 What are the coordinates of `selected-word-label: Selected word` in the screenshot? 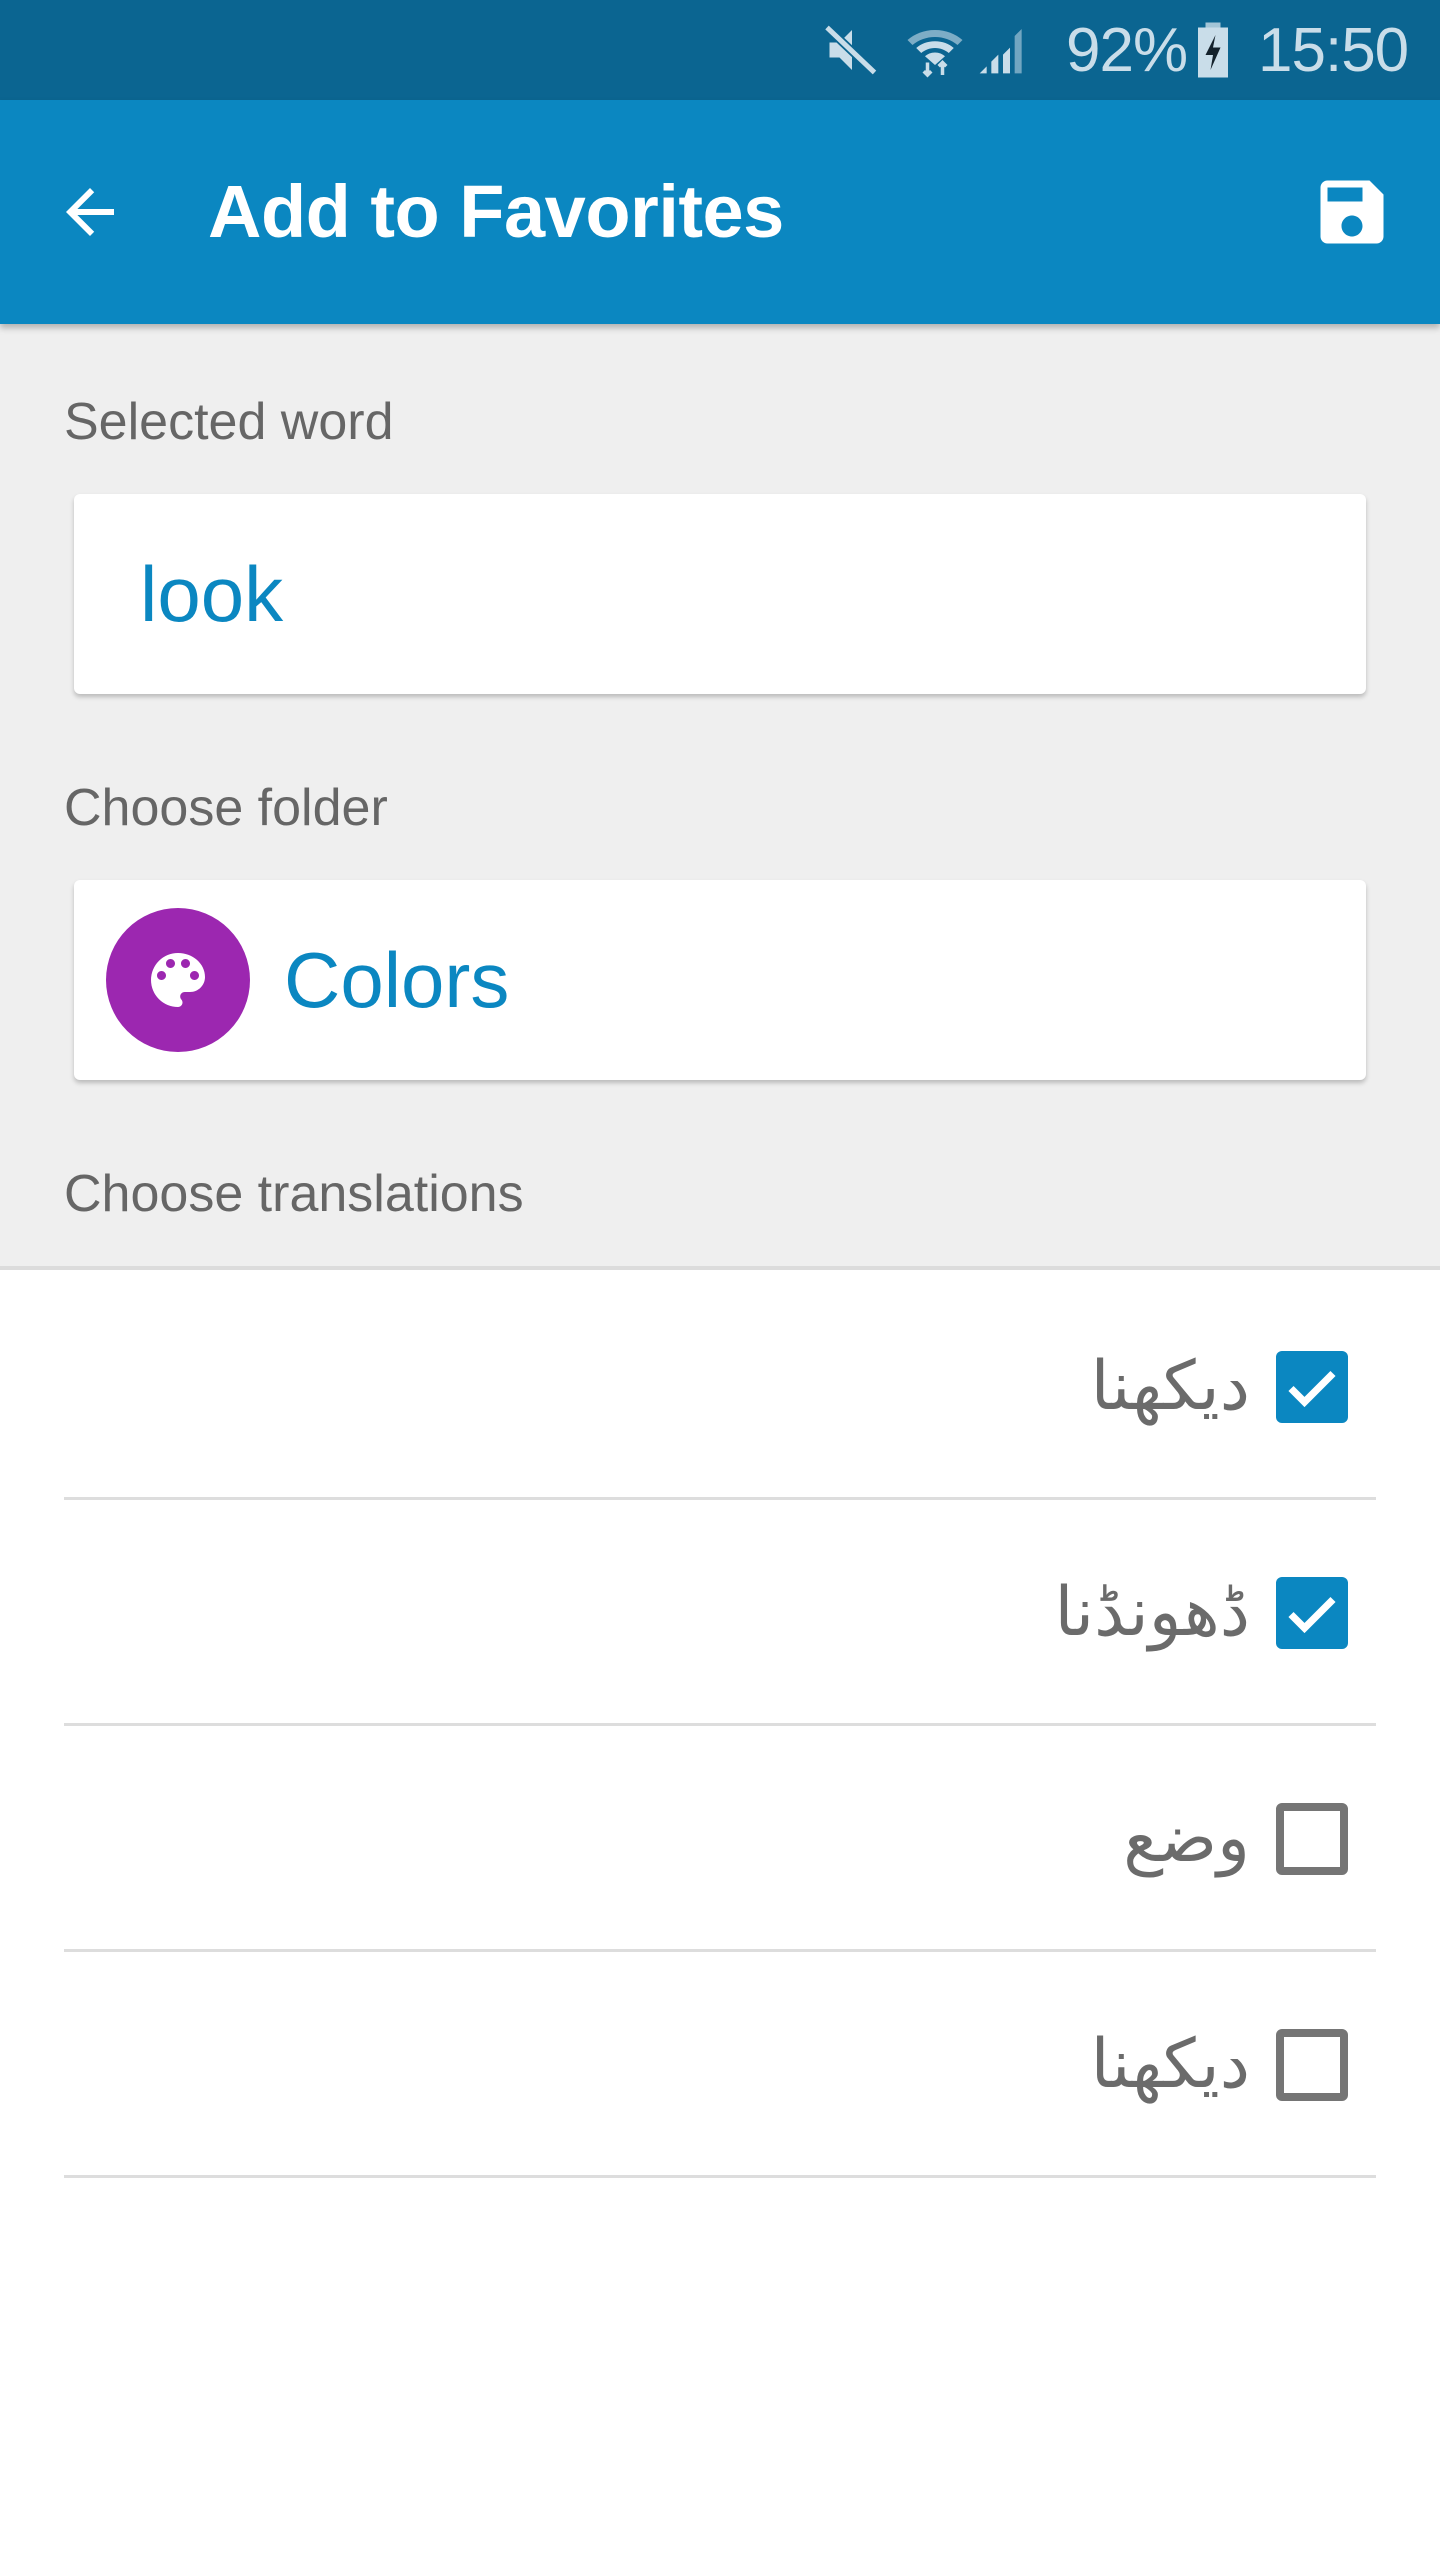 It's located at (229, 422).